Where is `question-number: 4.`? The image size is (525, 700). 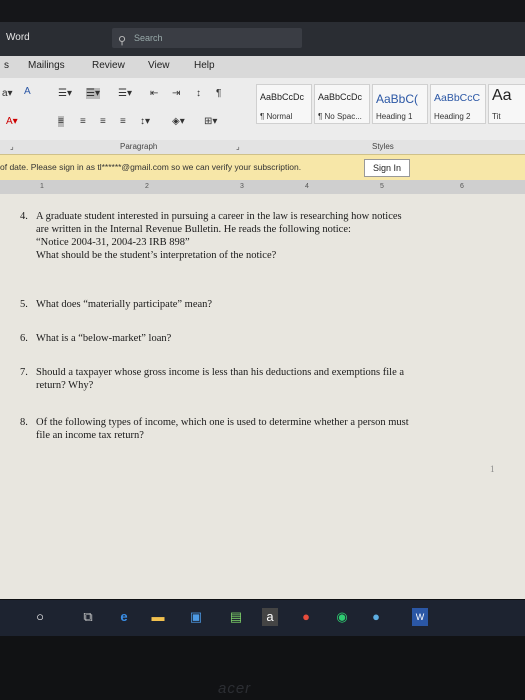 question-number: 4. is located at coordinates (24, 216).